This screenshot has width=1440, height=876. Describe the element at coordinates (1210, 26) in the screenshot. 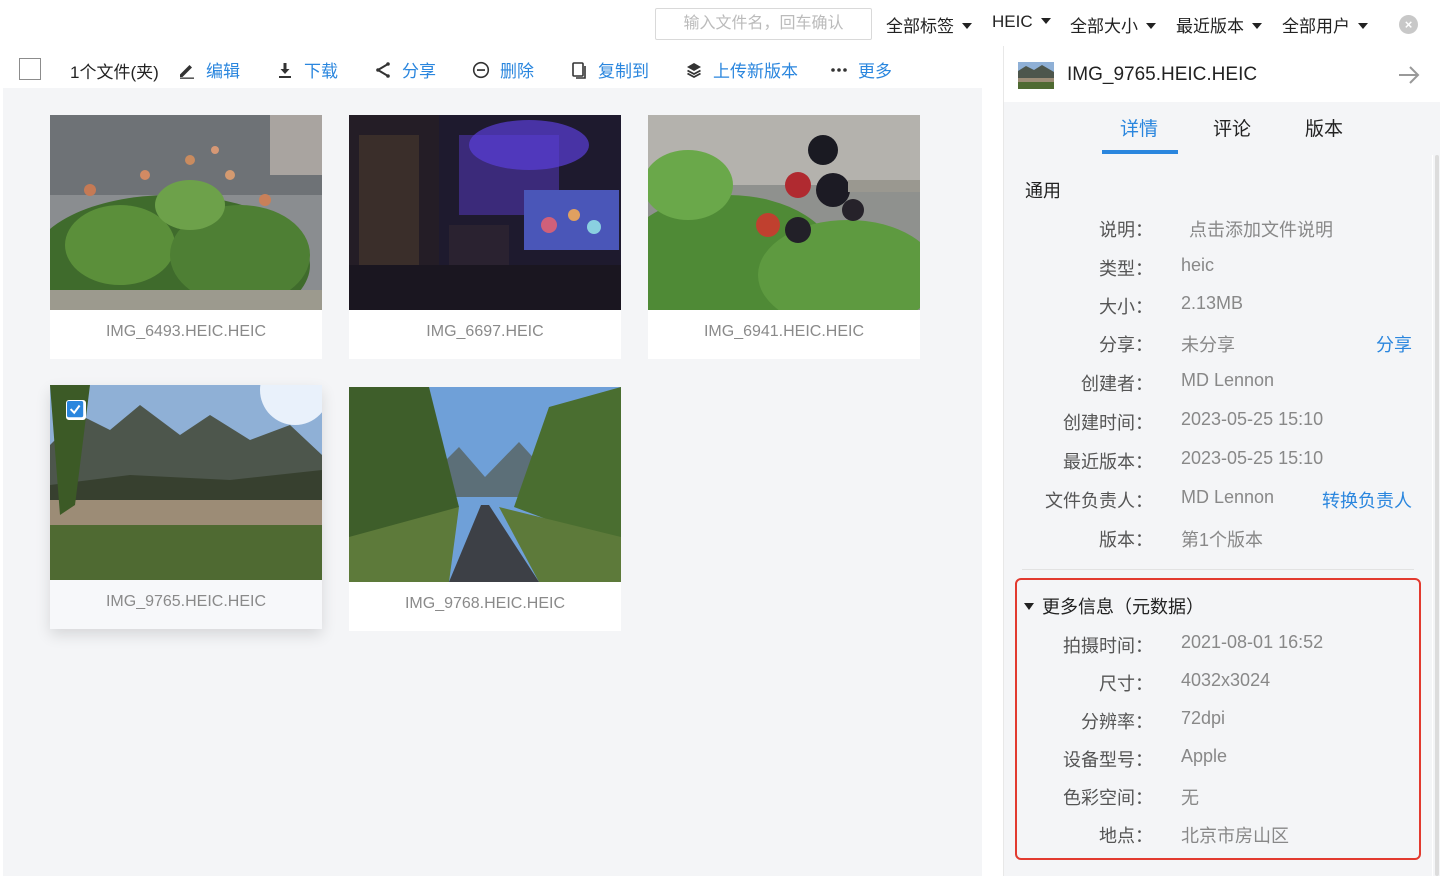

I see `version-filter-label: 最近版本` at that location.